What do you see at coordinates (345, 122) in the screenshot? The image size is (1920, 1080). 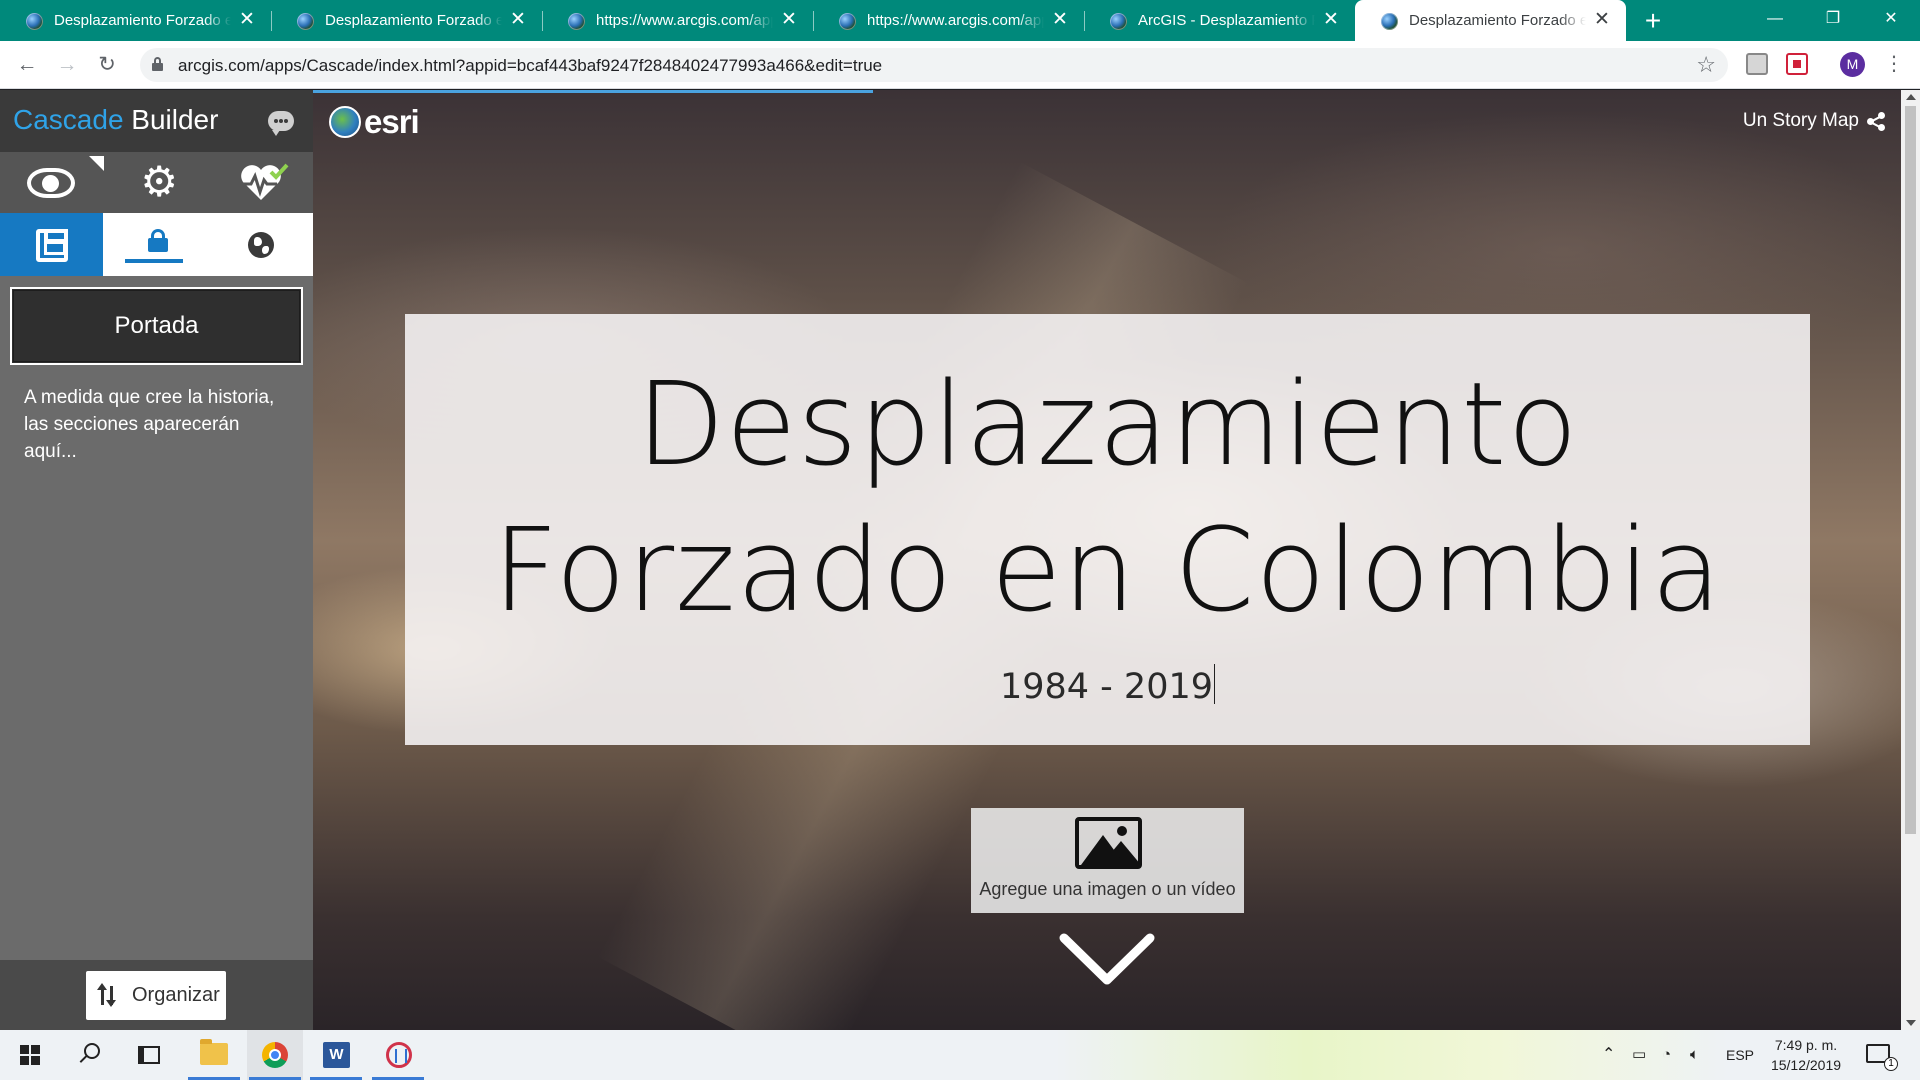 I see `esri-globe-icon` at bounding box center [345, 122].